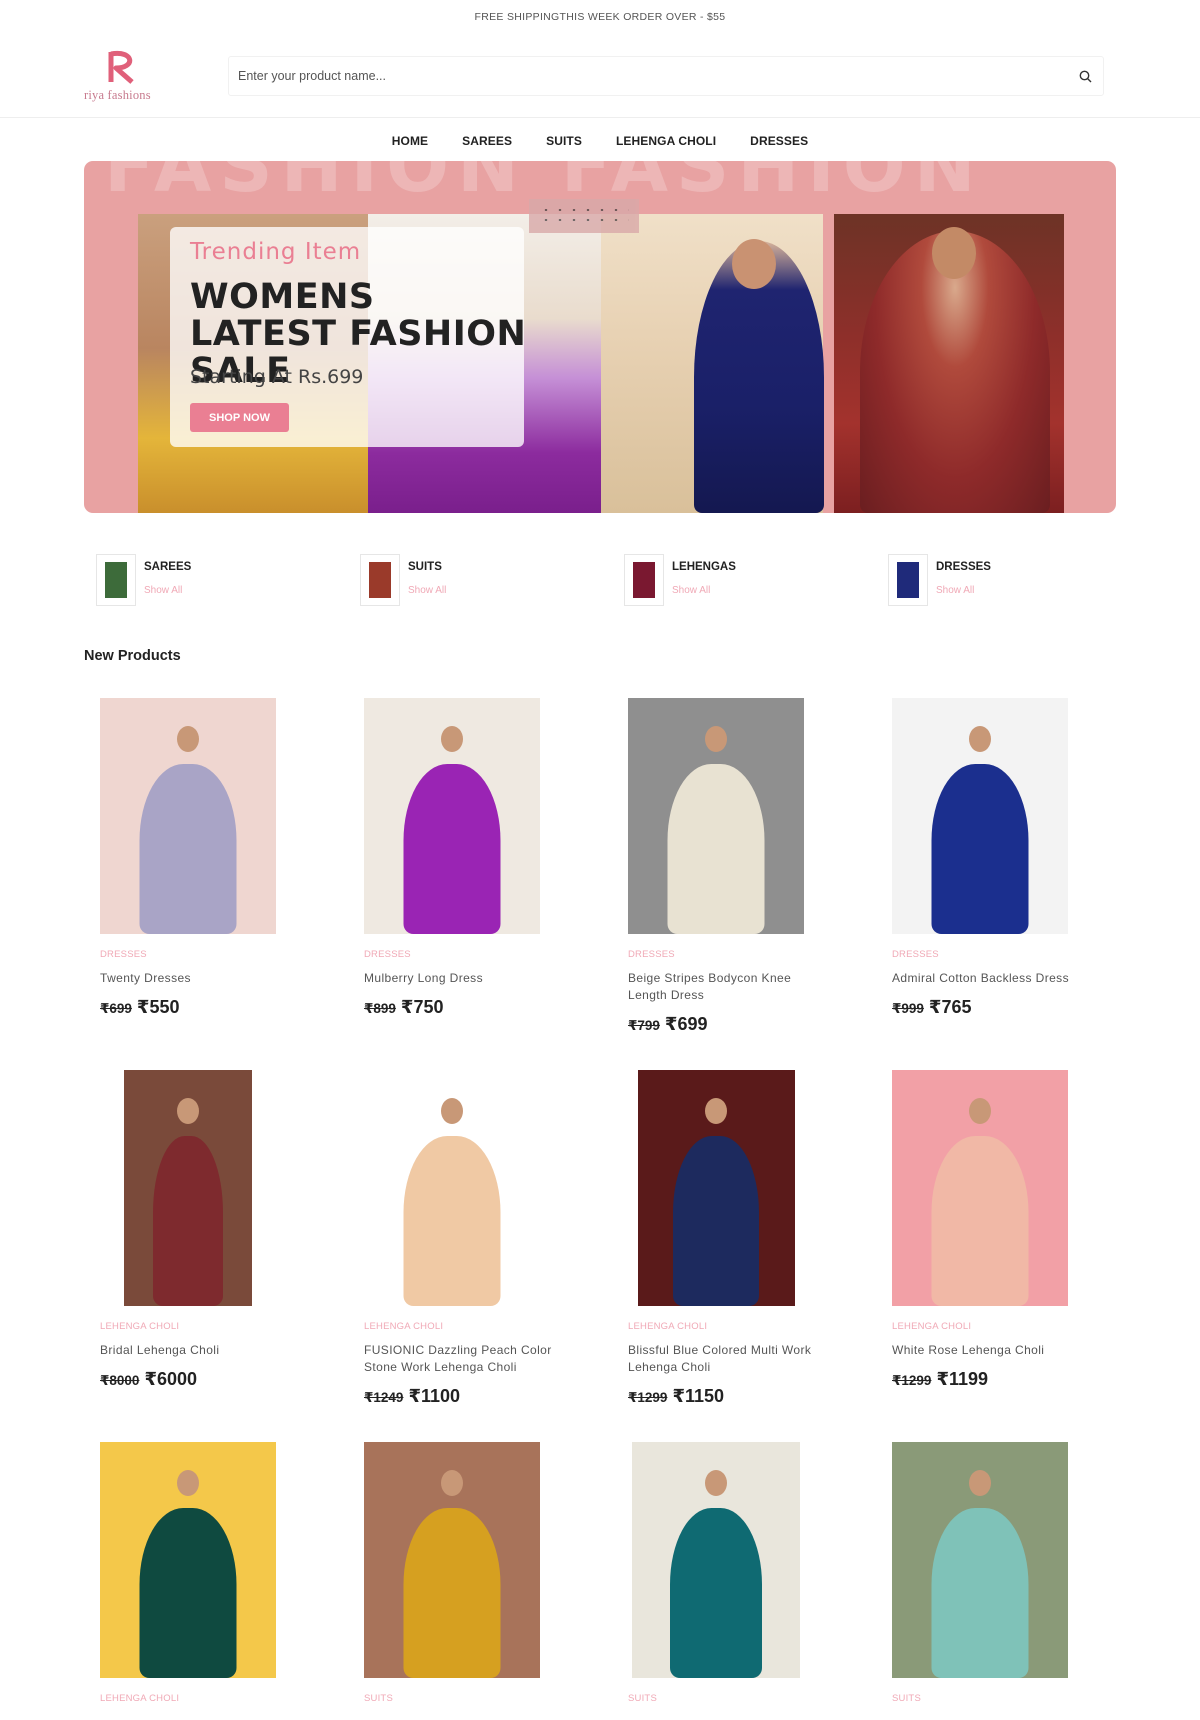 Image resolution: width=1200 pixels, height=1720 pixels. I want to click on product-original-price: ₹999, so click(908, 1008).